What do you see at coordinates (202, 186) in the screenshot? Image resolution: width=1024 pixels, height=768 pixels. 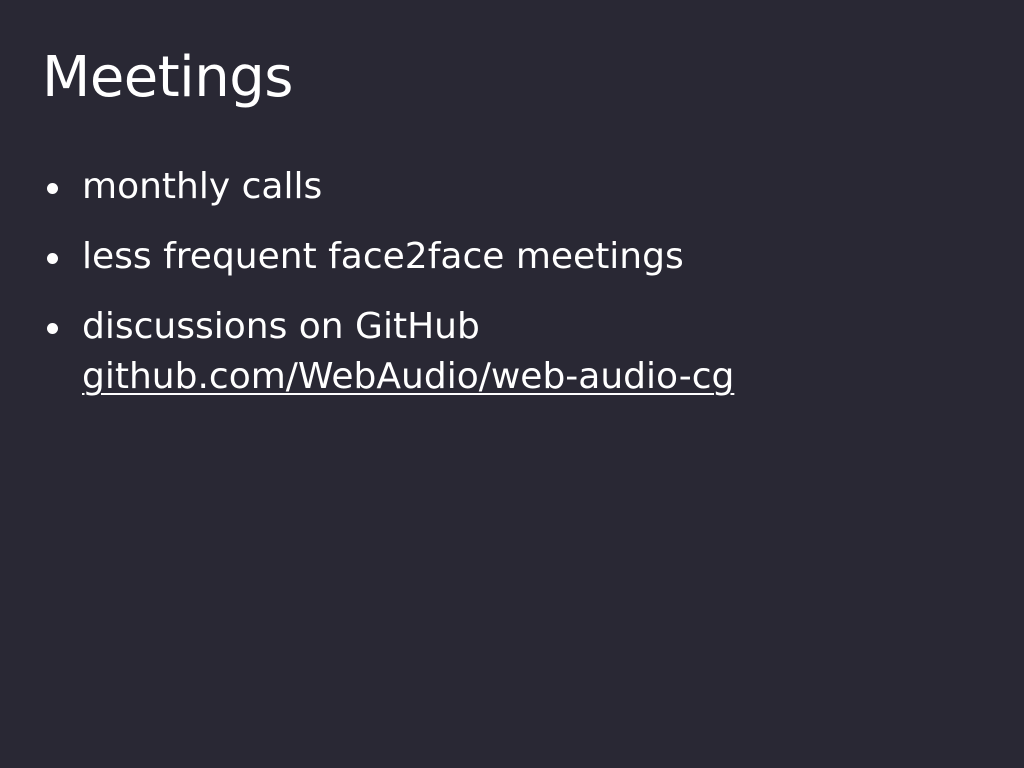 I see `bullet-text: monthly calls` at bounding box center [202, 186].